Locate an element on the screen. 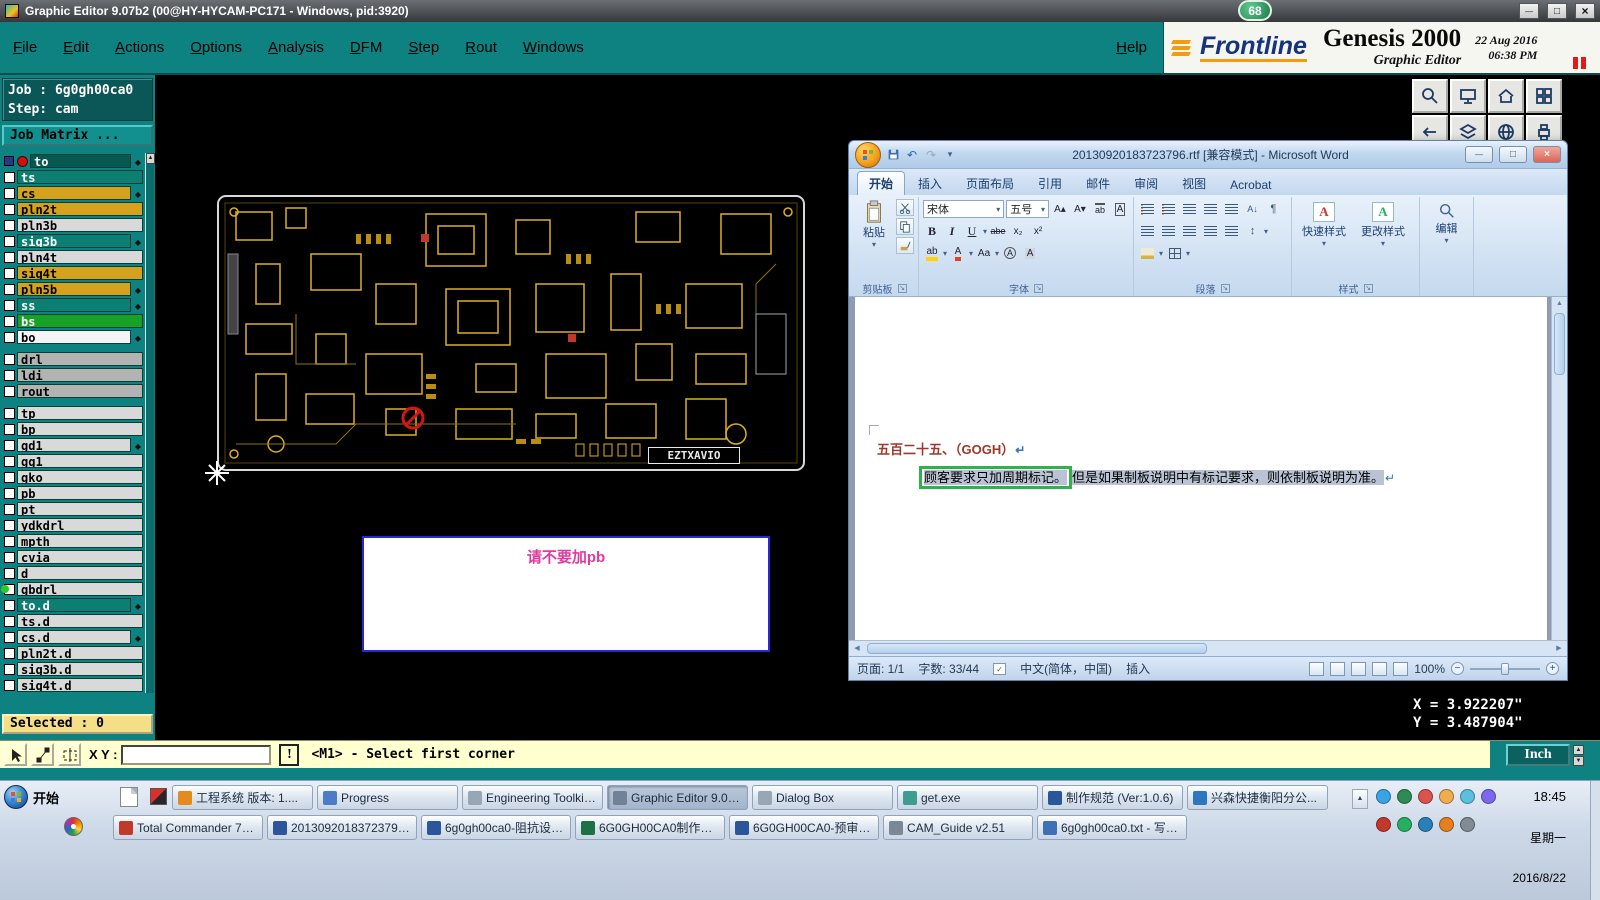 This screenshot has height=900, width=1600. save-icon is located at coordinates (893, 155).